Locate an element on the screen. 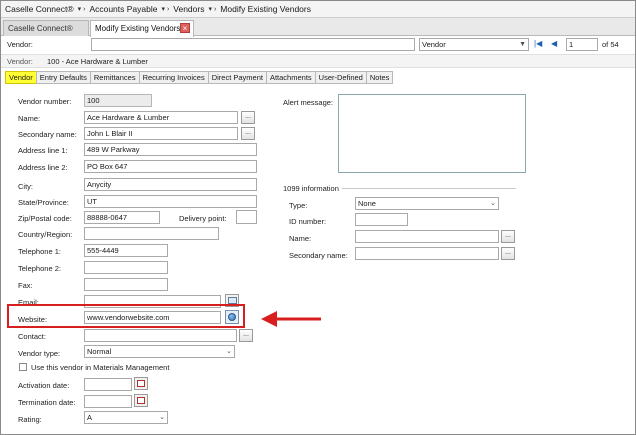 The width and height of the screenshot is (636, 435). record-number-input: 1 is located at coordinates (582, 44).